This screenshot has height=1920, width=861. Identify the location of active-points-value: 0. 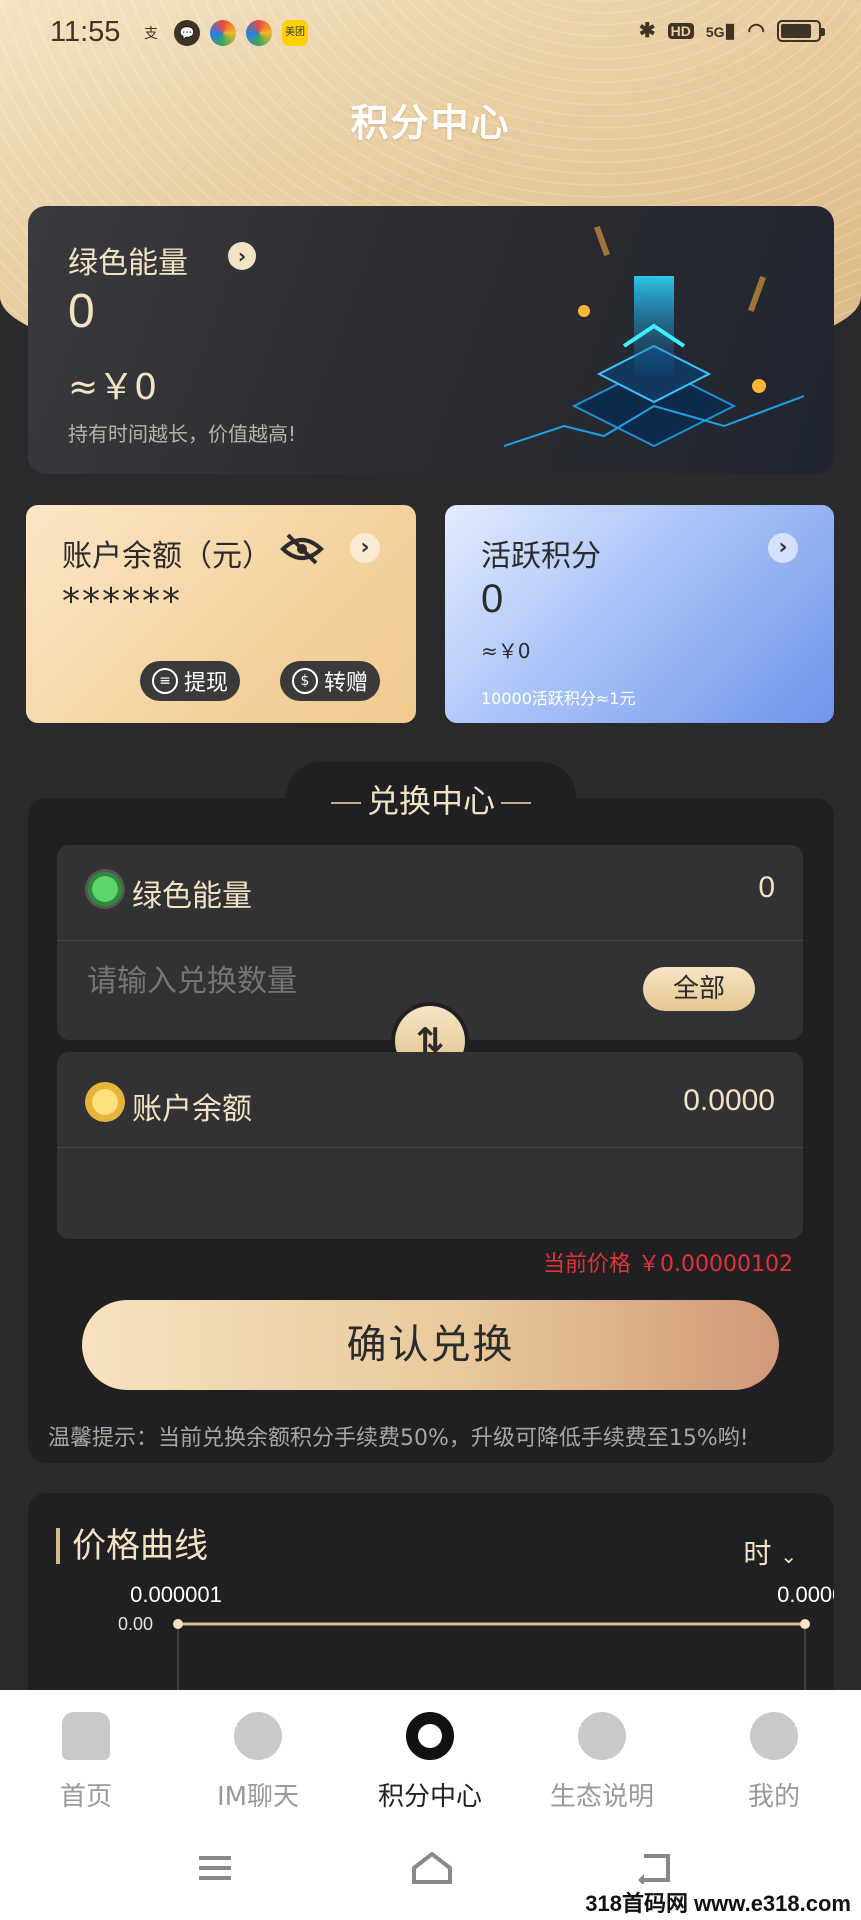
(492, 599).